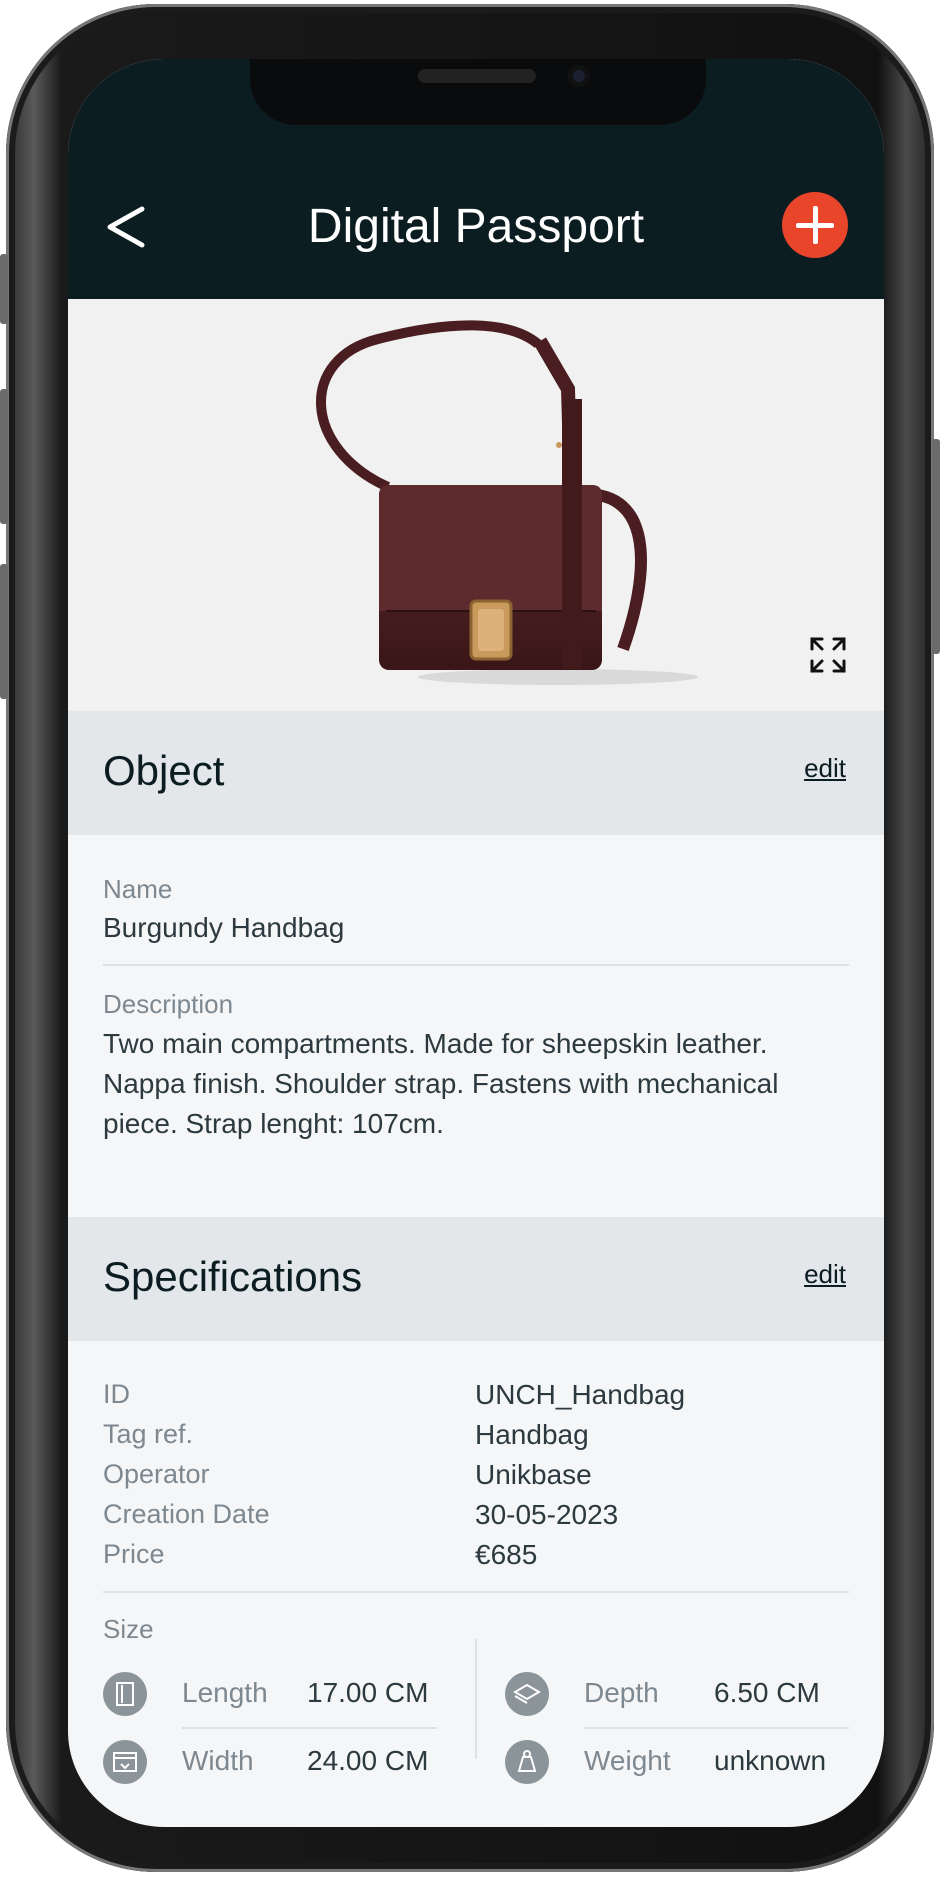 This screenshot has height=1877, width=940. I want to click on name-value: Burgundy Handbag, so click(224, 927).